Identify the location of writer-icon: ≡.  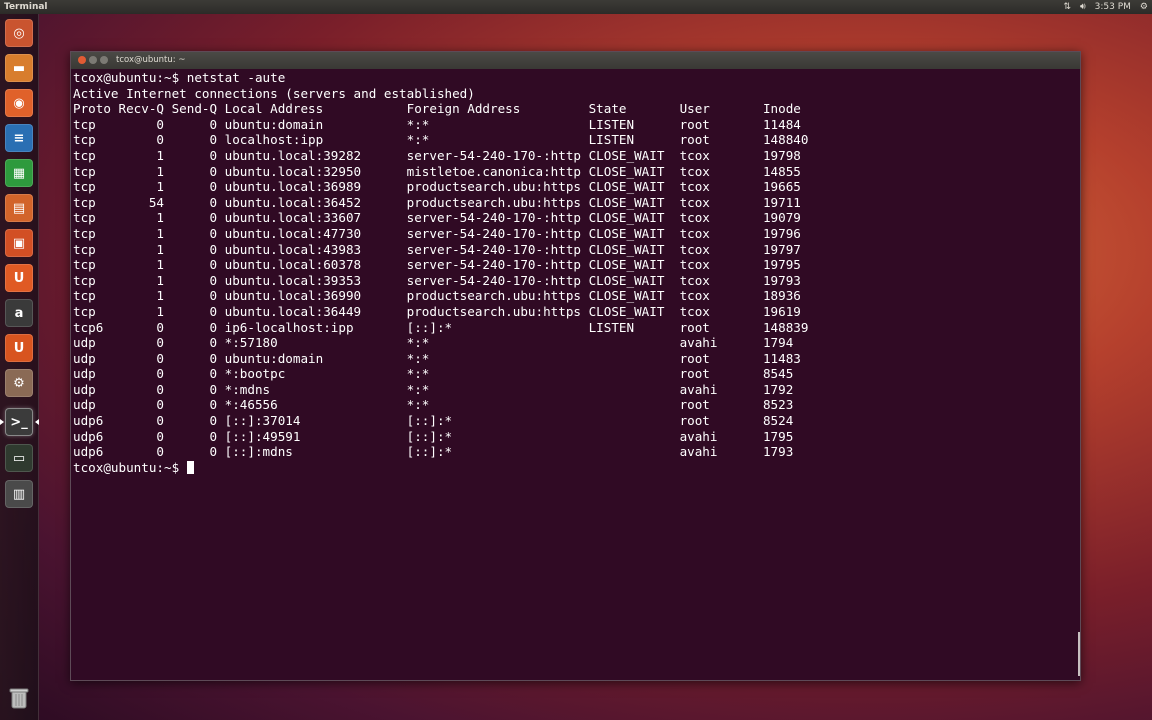
(19, 138).